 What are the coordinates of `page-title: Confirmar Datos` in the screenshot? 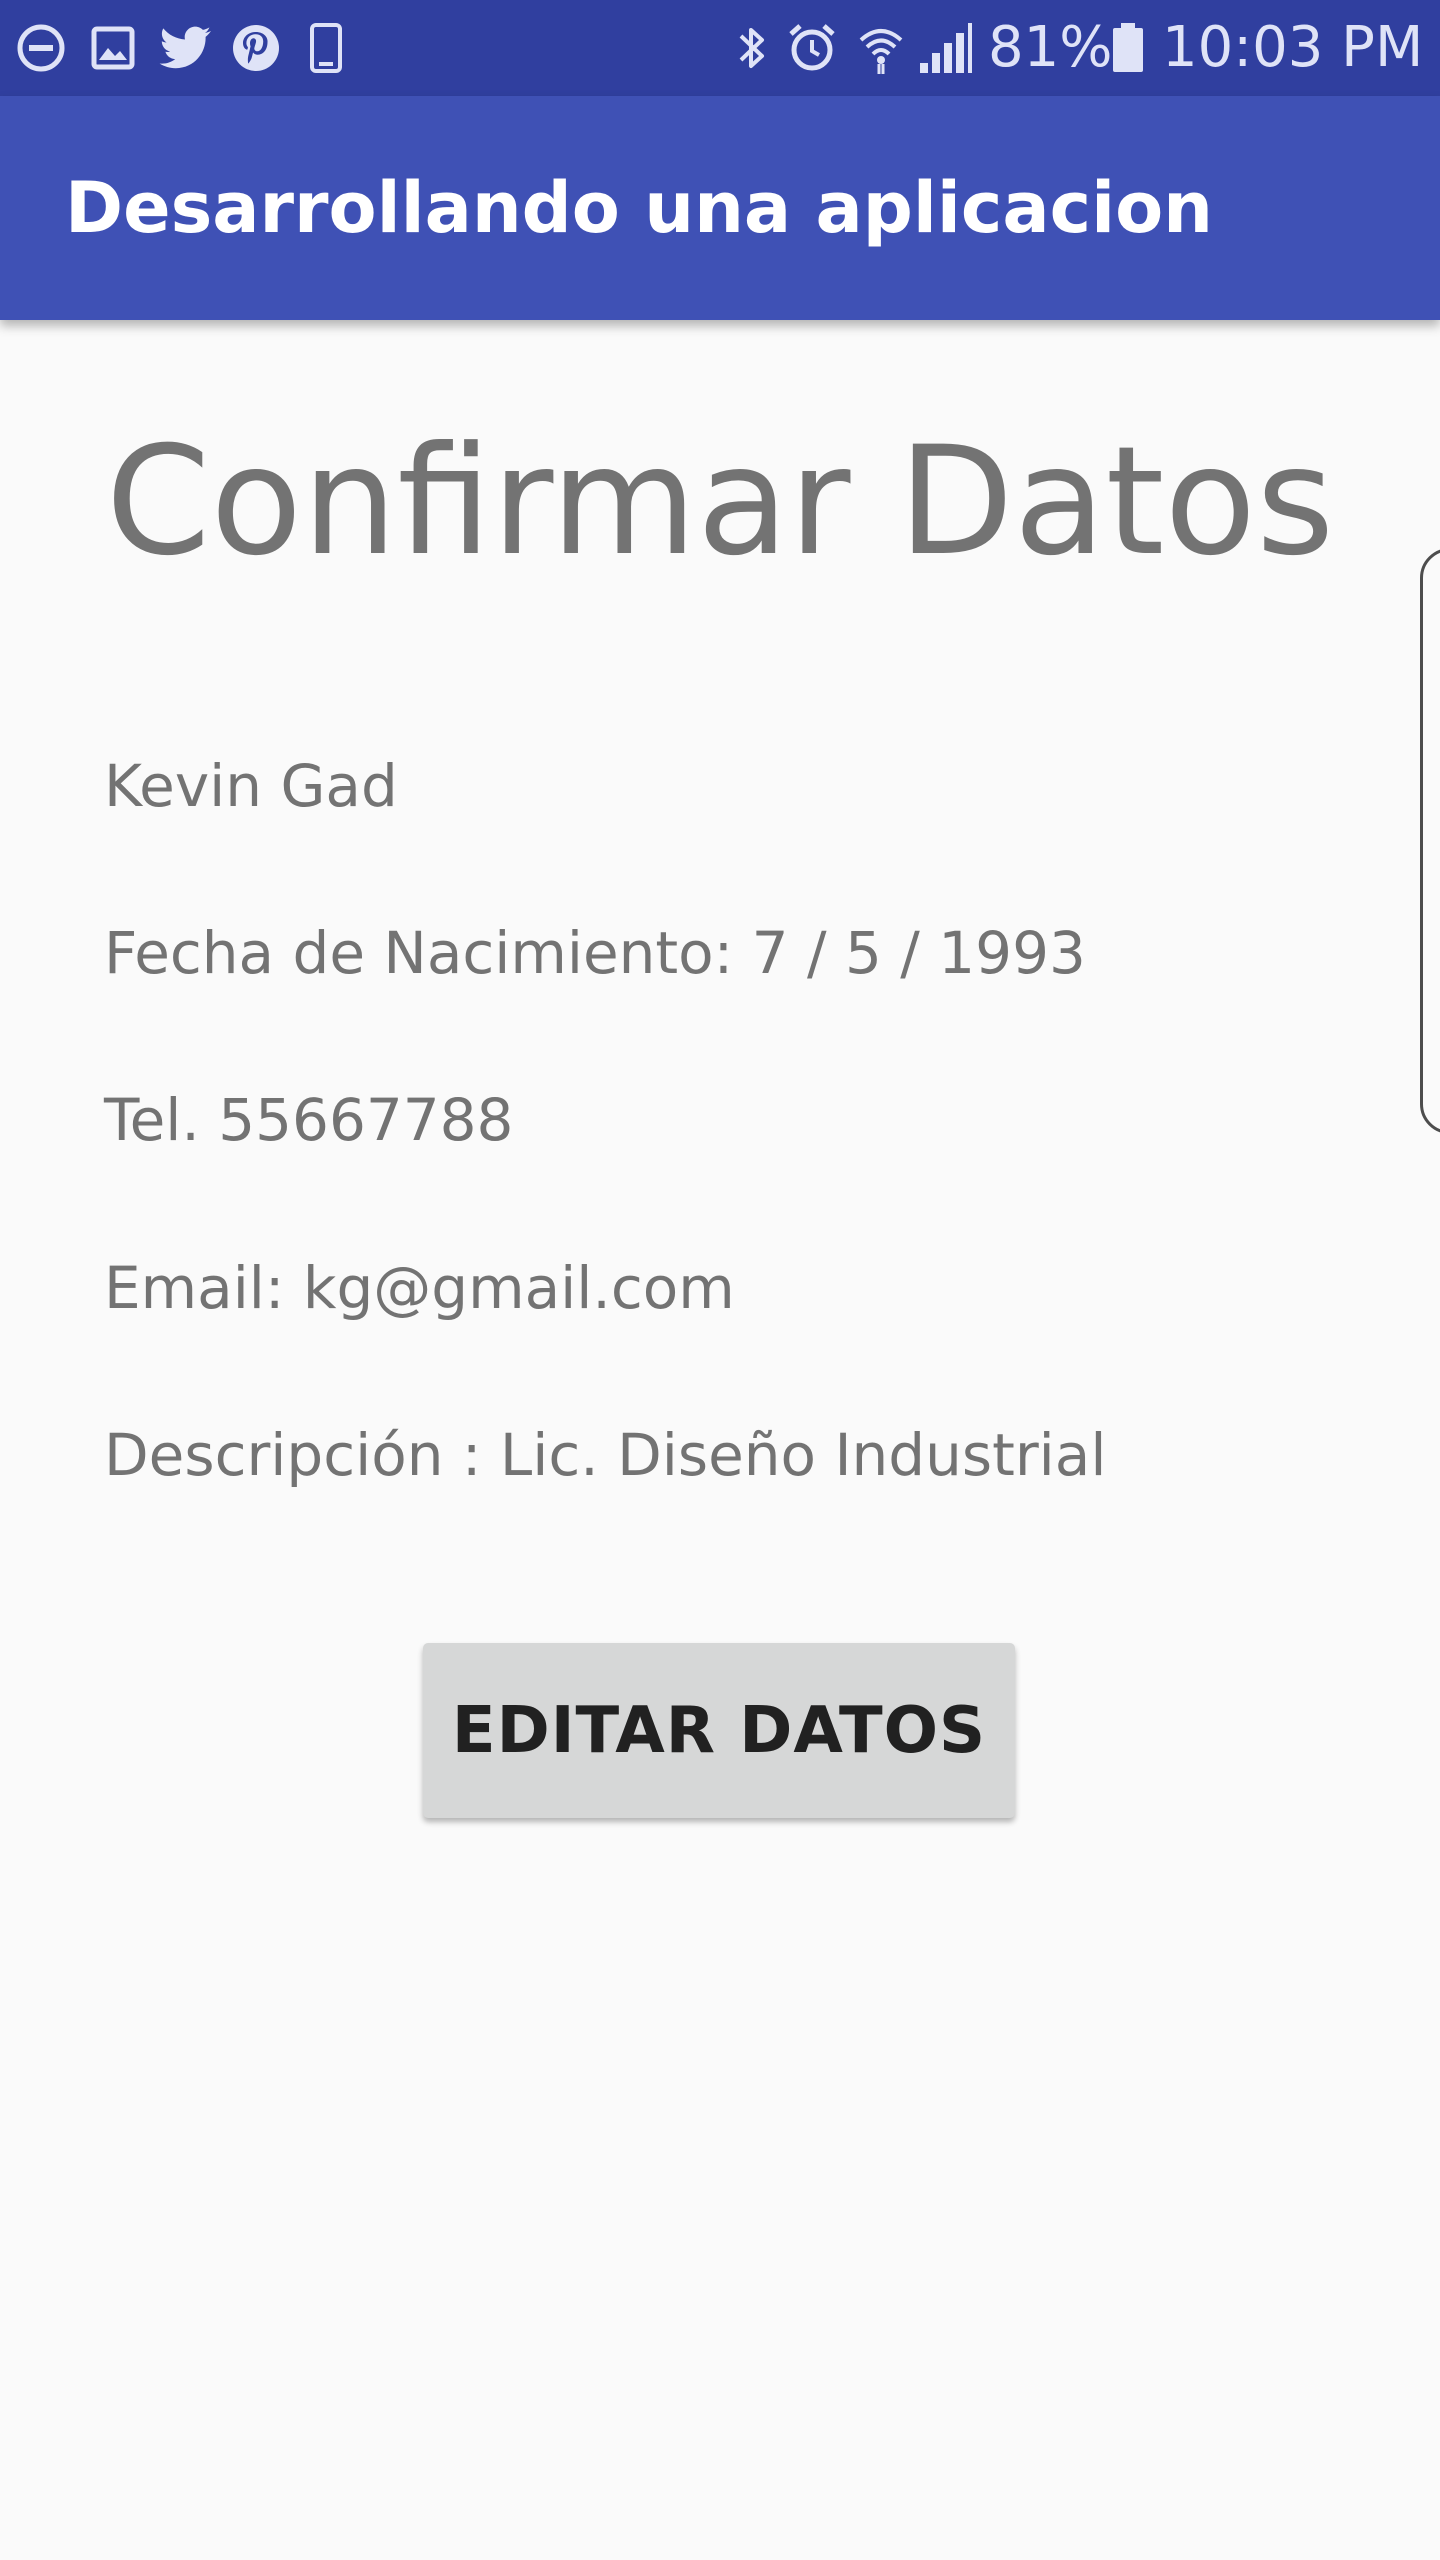 It's located at (720, 502).